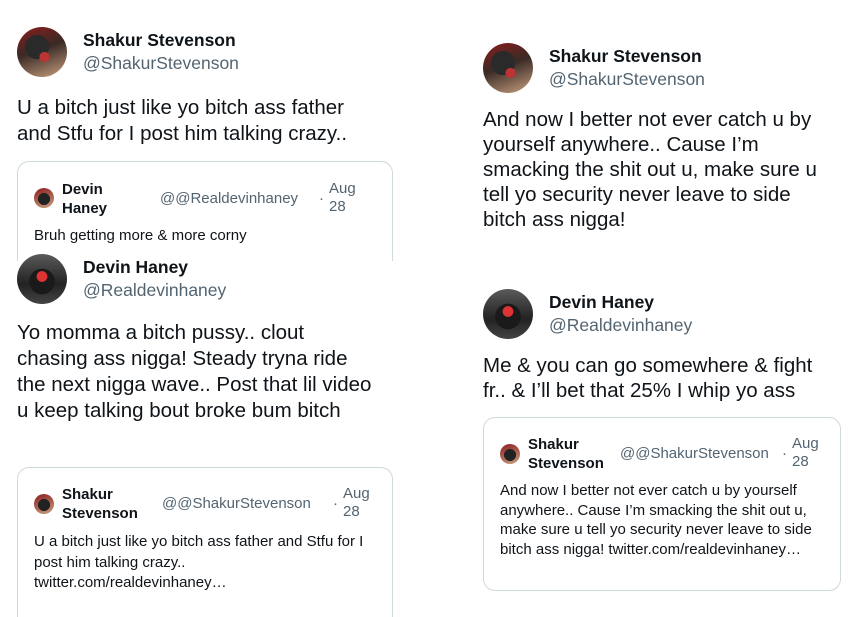 The height and width of the screenshot is (617, 849). Describe the element at coordinates (229, 198) in the screenshot. I see `quoted-author-handle: @@Realdevinhaney` at that location.